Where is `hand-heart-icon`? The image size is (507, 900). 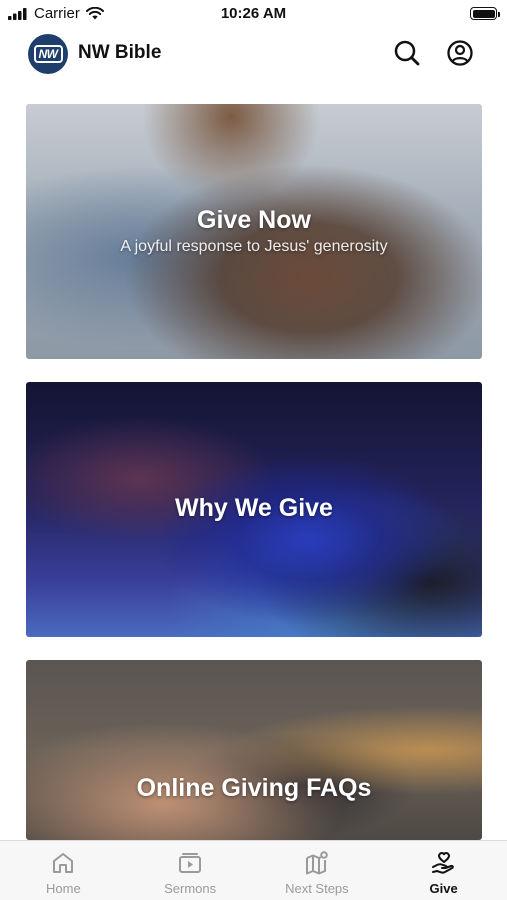 hand-heart-icon is located at coordinates (442, 863).